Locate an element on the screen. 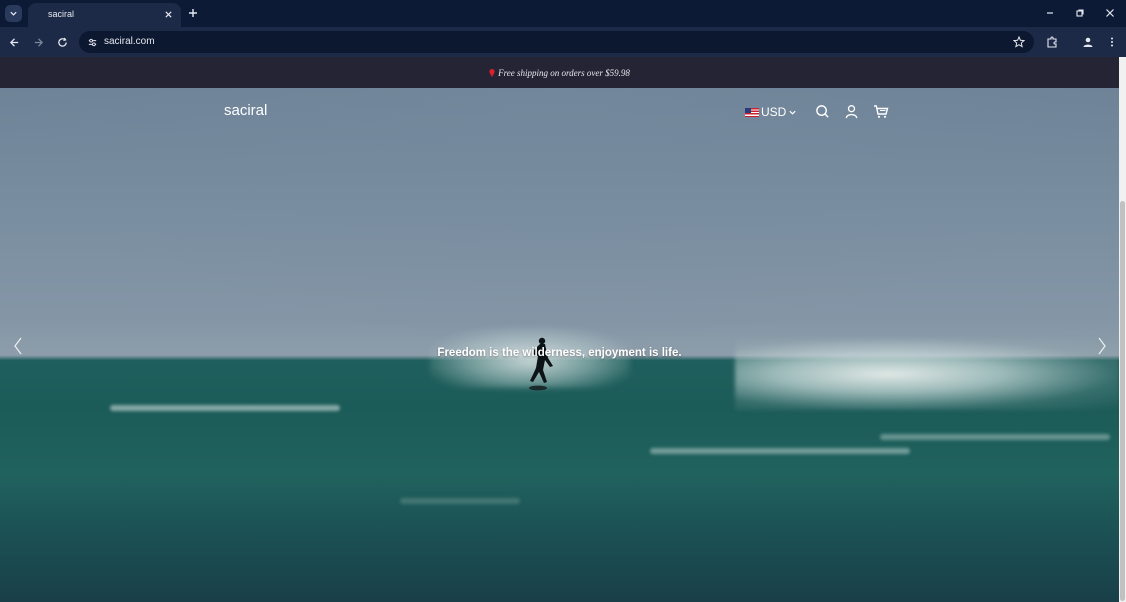  restore-icon is located at coordinates (1080, 13).